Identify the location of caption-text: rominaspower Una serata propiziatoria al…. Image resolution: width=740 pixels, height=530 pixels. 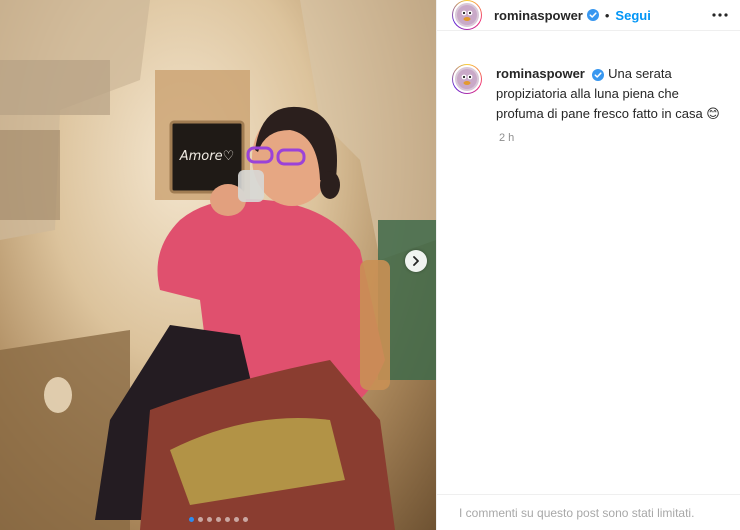
(610, 94).